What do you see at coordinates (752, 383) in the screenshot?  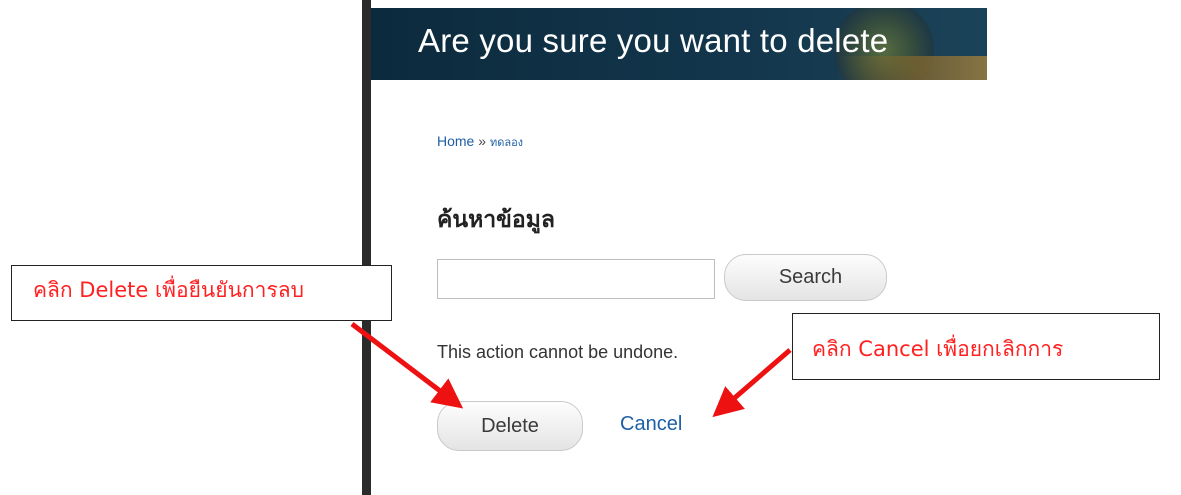 I see `cancel-arrow-icon` at bounding box center [752, 383].